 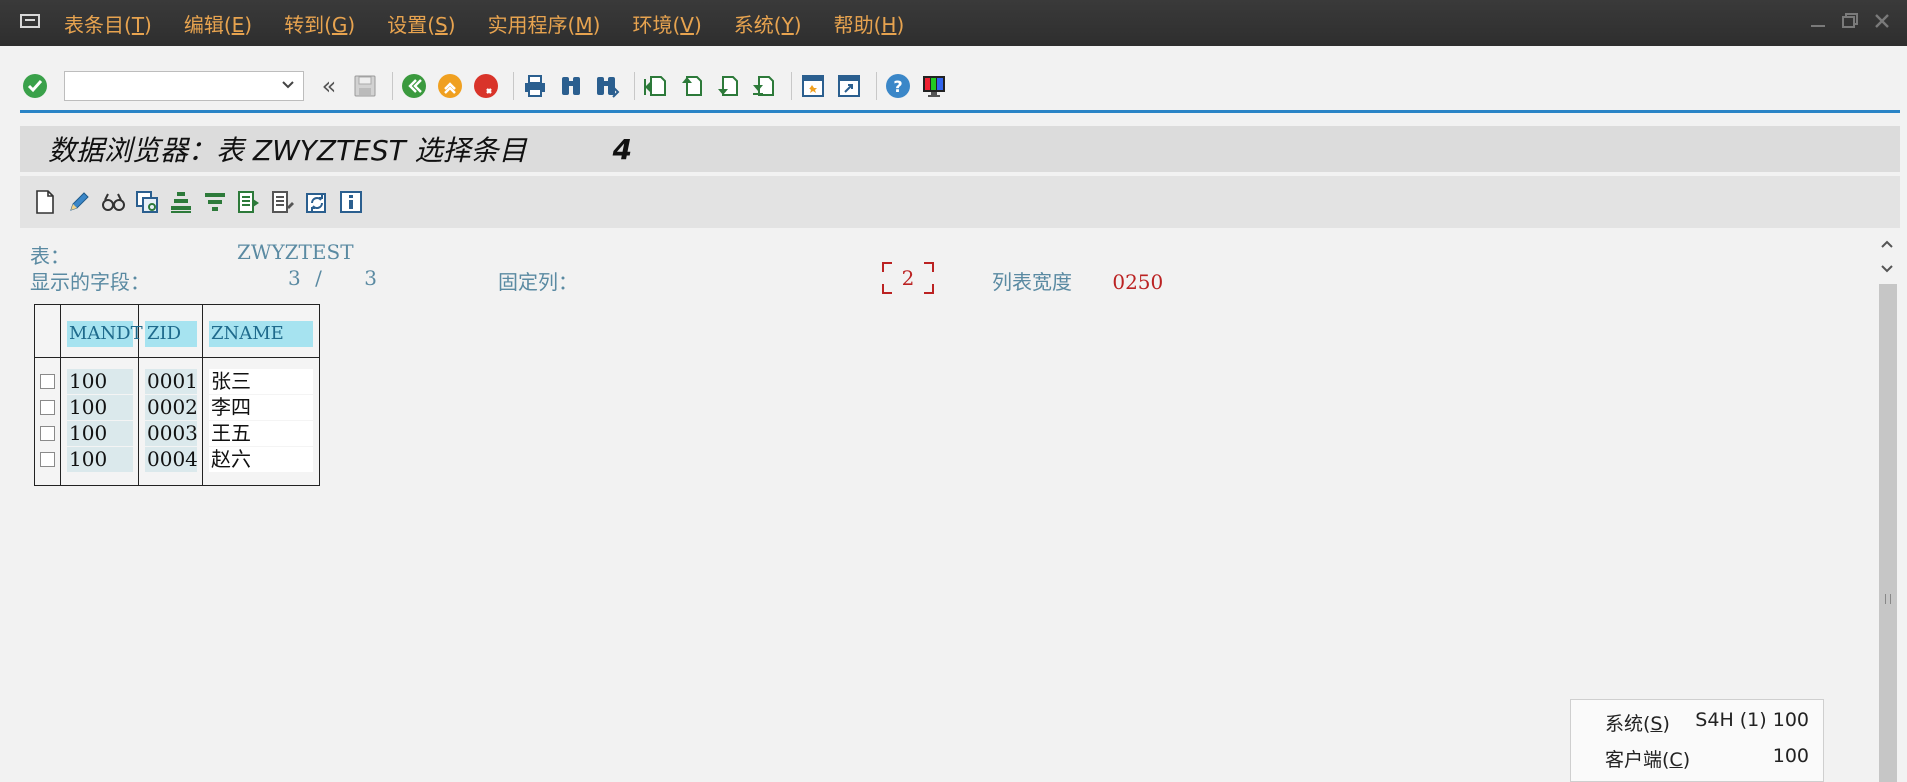 What do you see at coordinates (295, 252) in the screenshot?
I see `table-name-value-row: ZWYZTEST` at bounding box center [295, 252].